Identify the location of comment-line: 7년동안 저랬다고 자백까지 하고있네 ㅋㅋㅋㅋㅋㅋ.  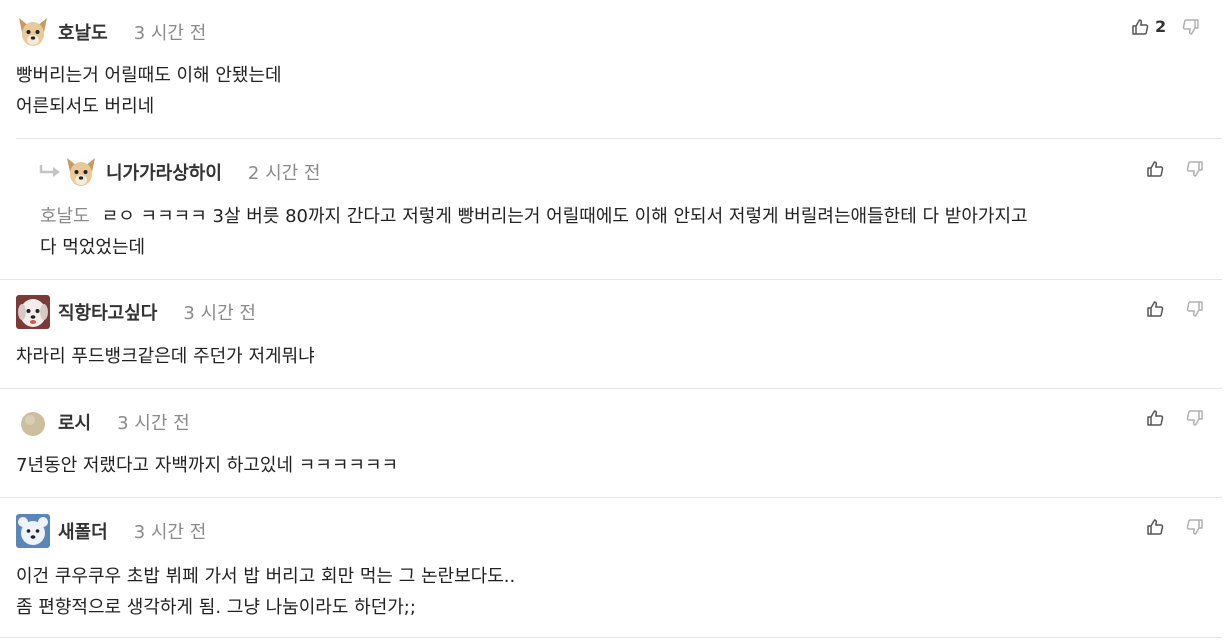
(207, 465).